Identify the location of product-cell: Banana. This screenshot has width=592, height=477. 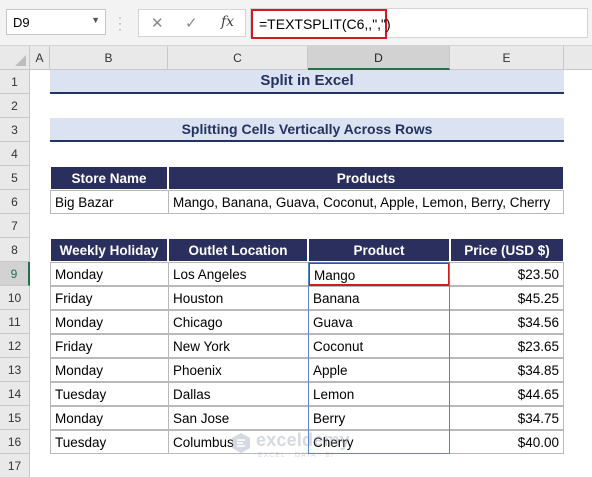
(379, 298).